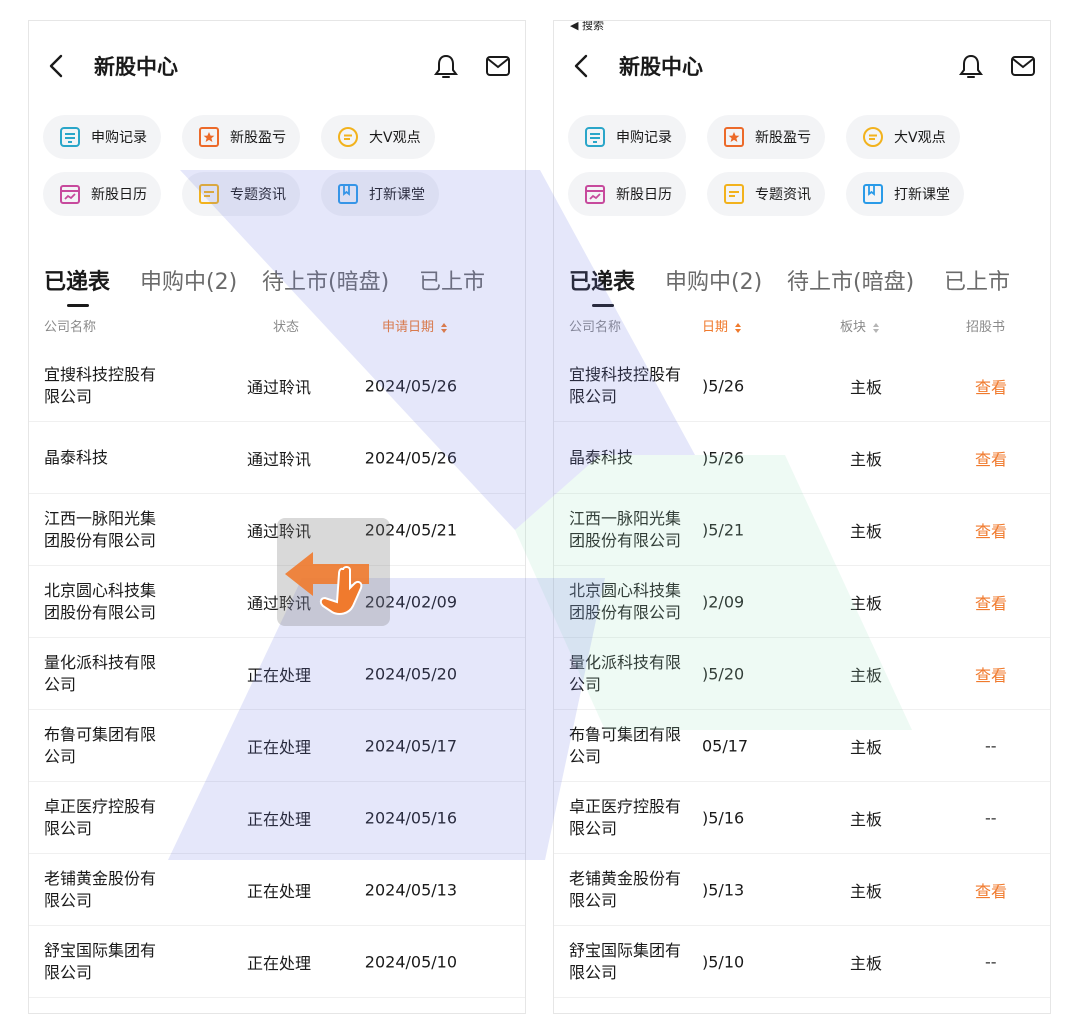 This screenshot has width=1080, height=1036. What do you see at coordinates (802, 890) in the screenshot?
I see `table-row: 老铺黄金股份有限公司)5/13 主板 查看` at bounding box center [802, 890].